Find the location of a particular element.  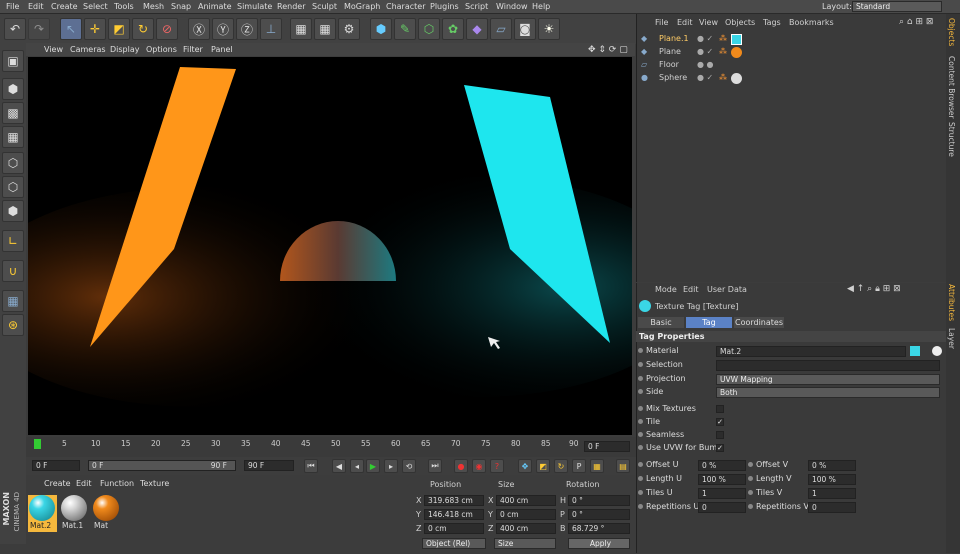

object-row: ▱ Floor ● ● is located at coordinates (791, 66).